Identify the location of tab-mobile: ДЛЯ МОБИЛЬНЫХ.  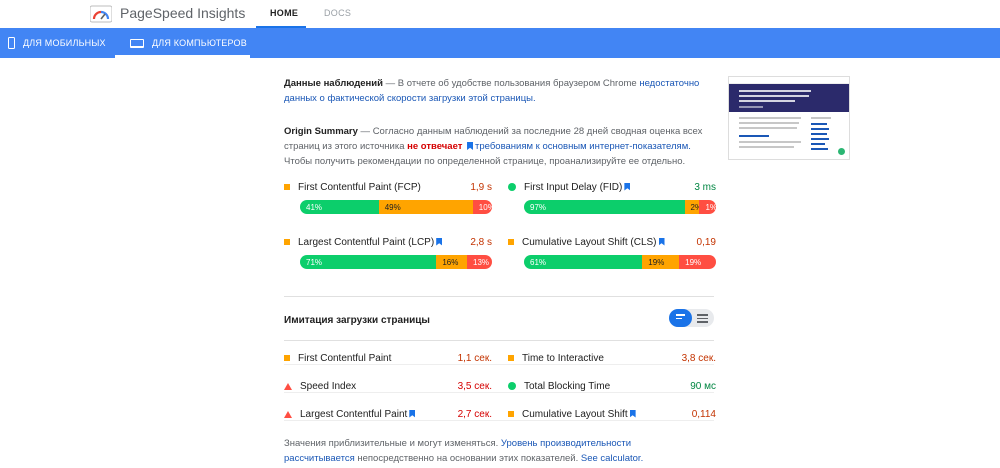
(57, 43).